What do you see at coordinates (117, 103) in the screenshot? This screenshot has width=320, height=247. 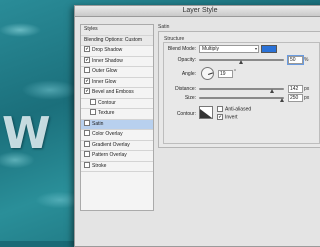 I see `style-item-contour: Contour` at bounding box center [117, 103].